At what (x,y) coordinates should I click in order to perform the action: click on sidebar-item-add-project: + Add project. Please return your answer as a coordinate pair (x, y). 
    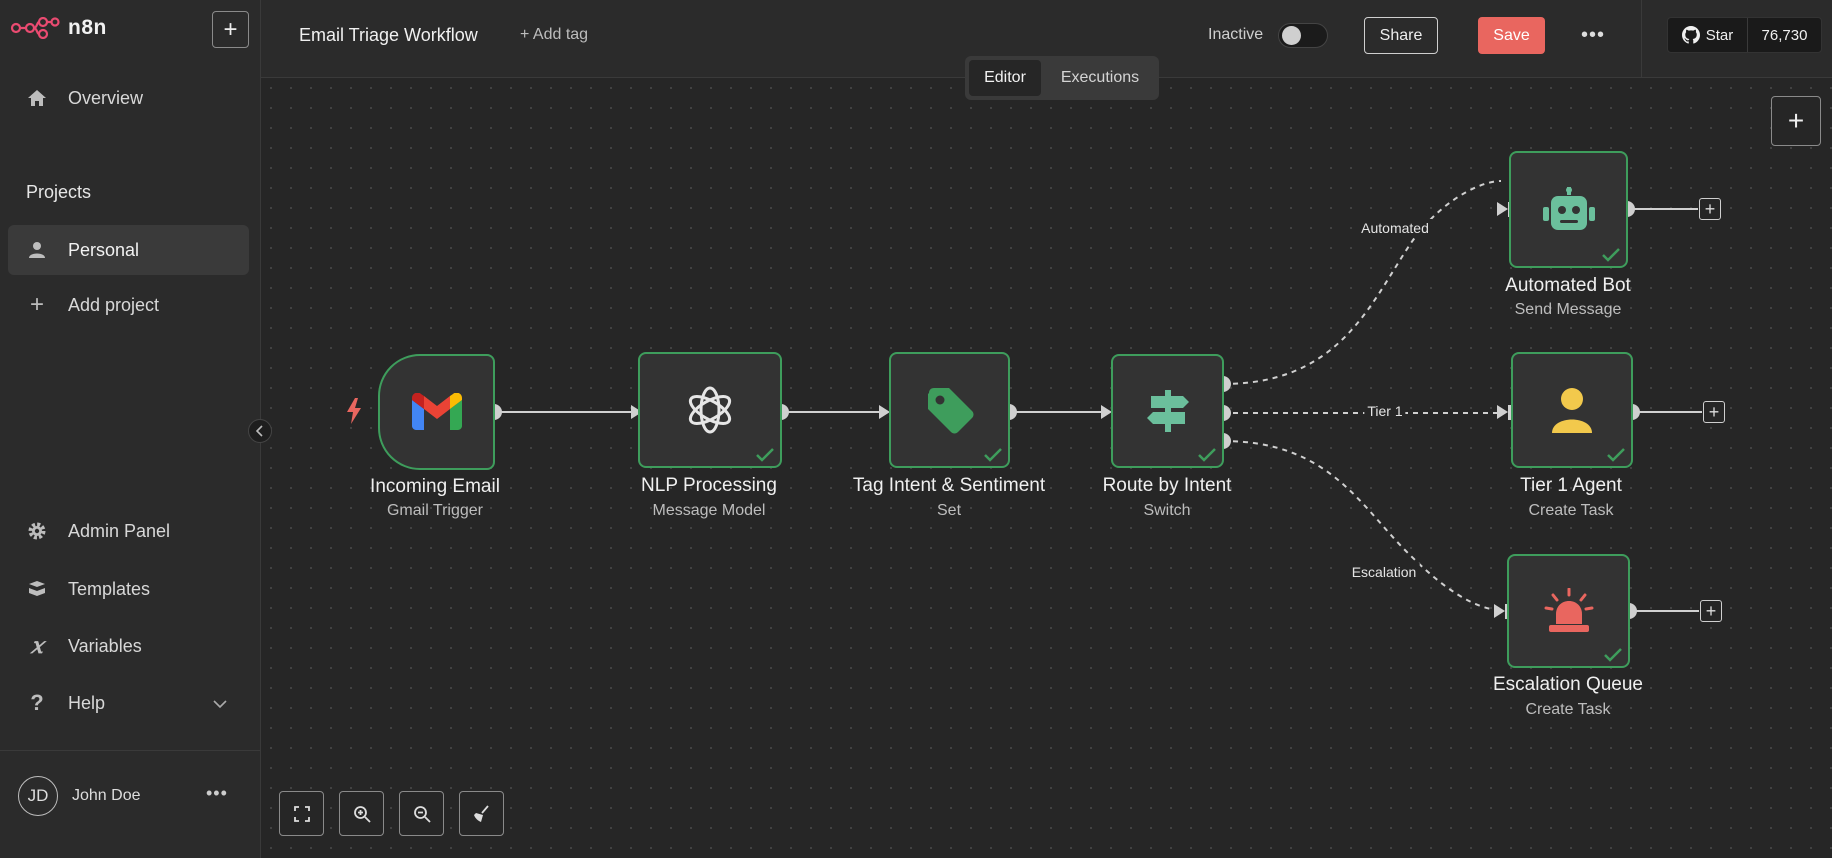
    Looking at the image, I should click on (128, 305).